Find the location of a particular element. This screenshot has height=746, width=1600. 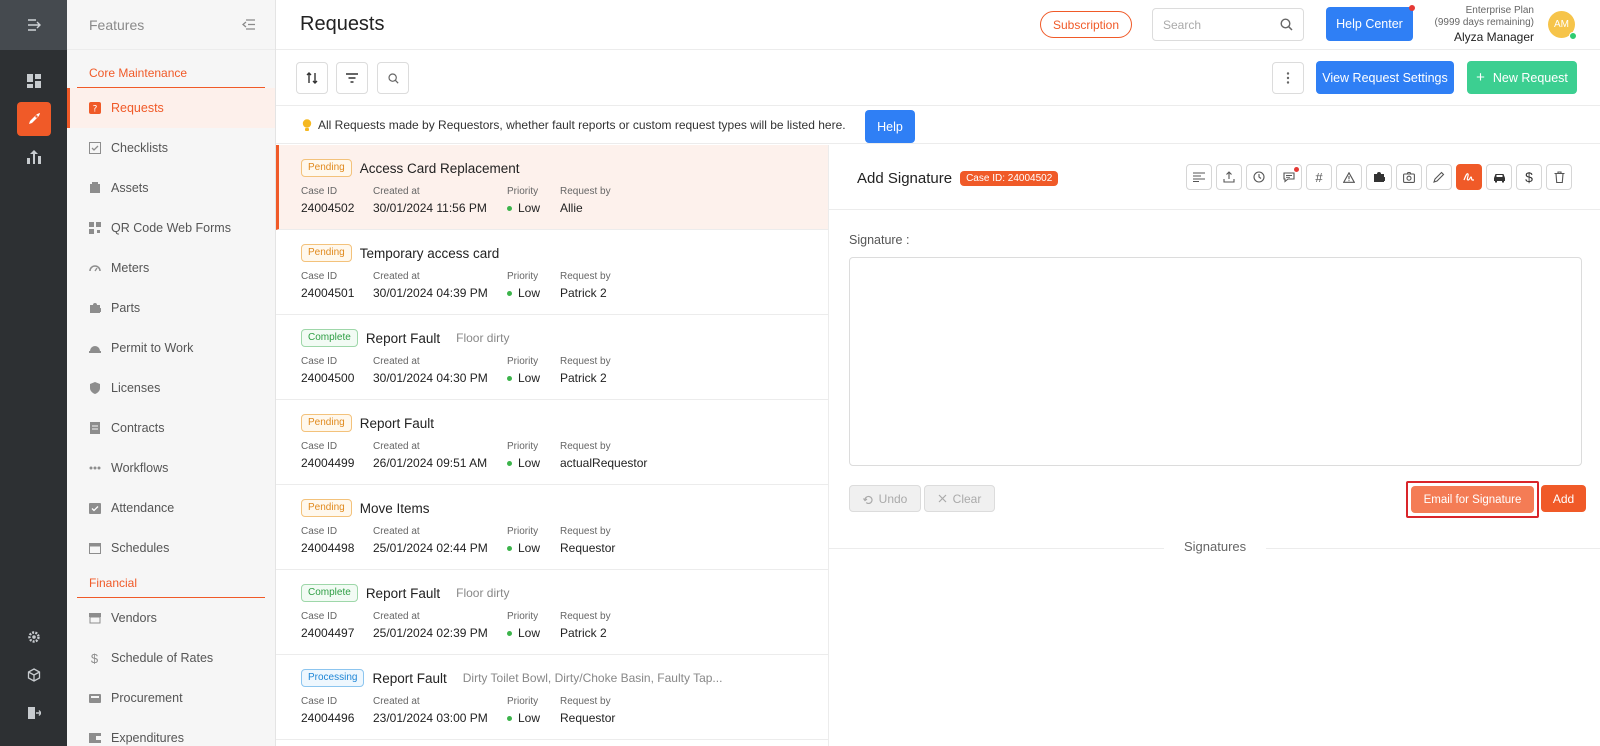

sidebar-item-licenses: Licenses is located at coordinates (171, 388).